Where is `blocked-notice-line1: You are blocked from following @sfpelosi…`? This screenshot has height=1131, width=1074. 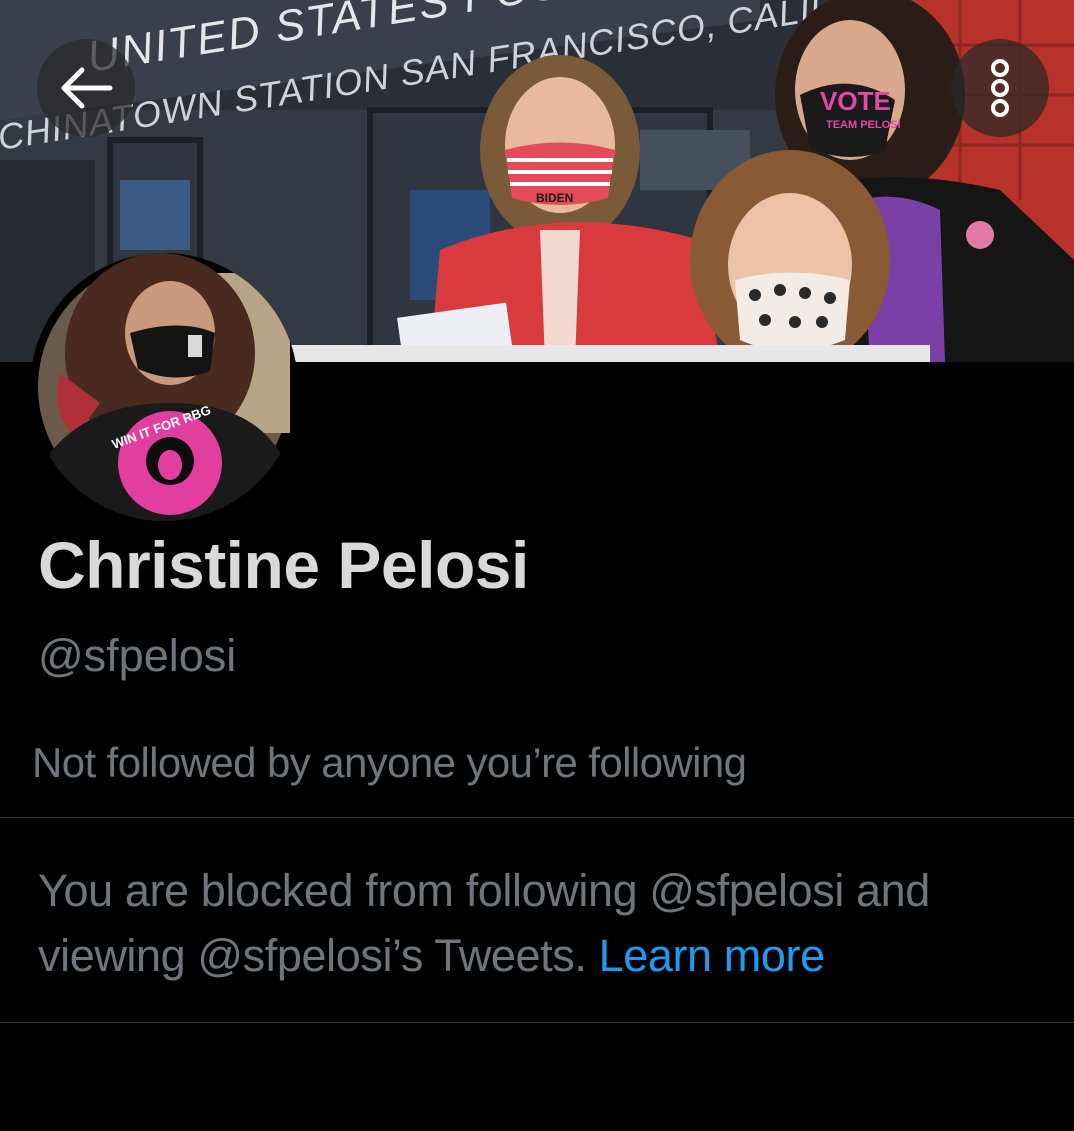 blocked-notice-line1: You are blocked from following @sfpelosi… is located at coordinates (484, 890).